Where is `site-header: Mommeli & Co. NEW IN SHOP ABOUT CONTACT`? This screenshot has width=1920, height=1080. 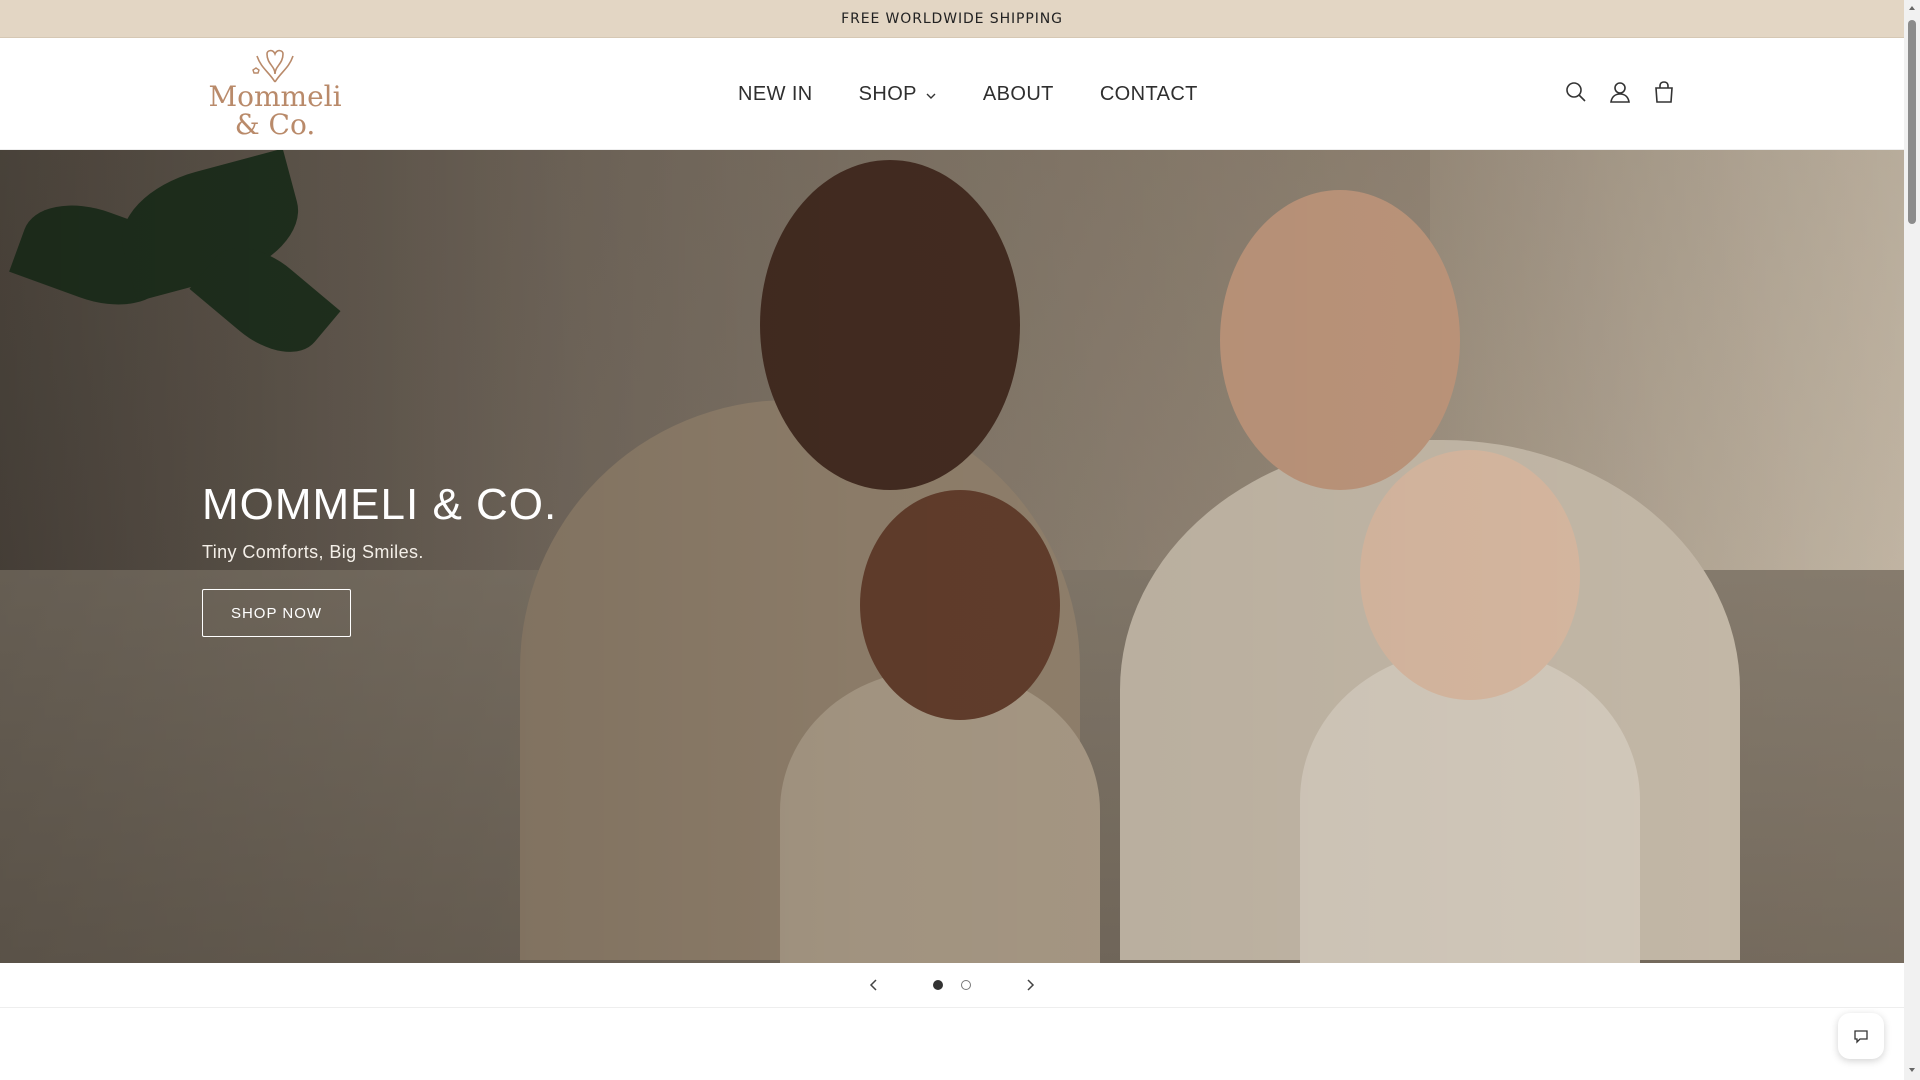 site-header: Mommeli & Co. NEW IN SHOP ABOUT CONTACT is located at coordinates (952, 94).